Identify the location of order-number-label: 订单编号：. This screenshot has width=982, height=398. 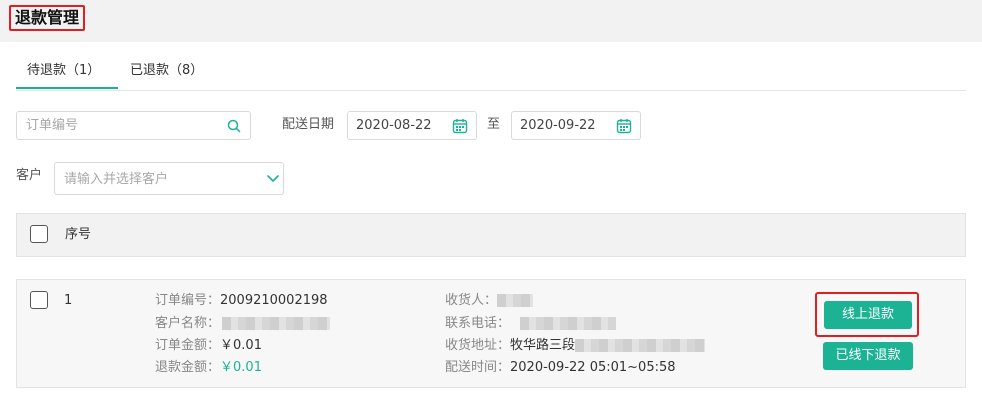
(188, 300).